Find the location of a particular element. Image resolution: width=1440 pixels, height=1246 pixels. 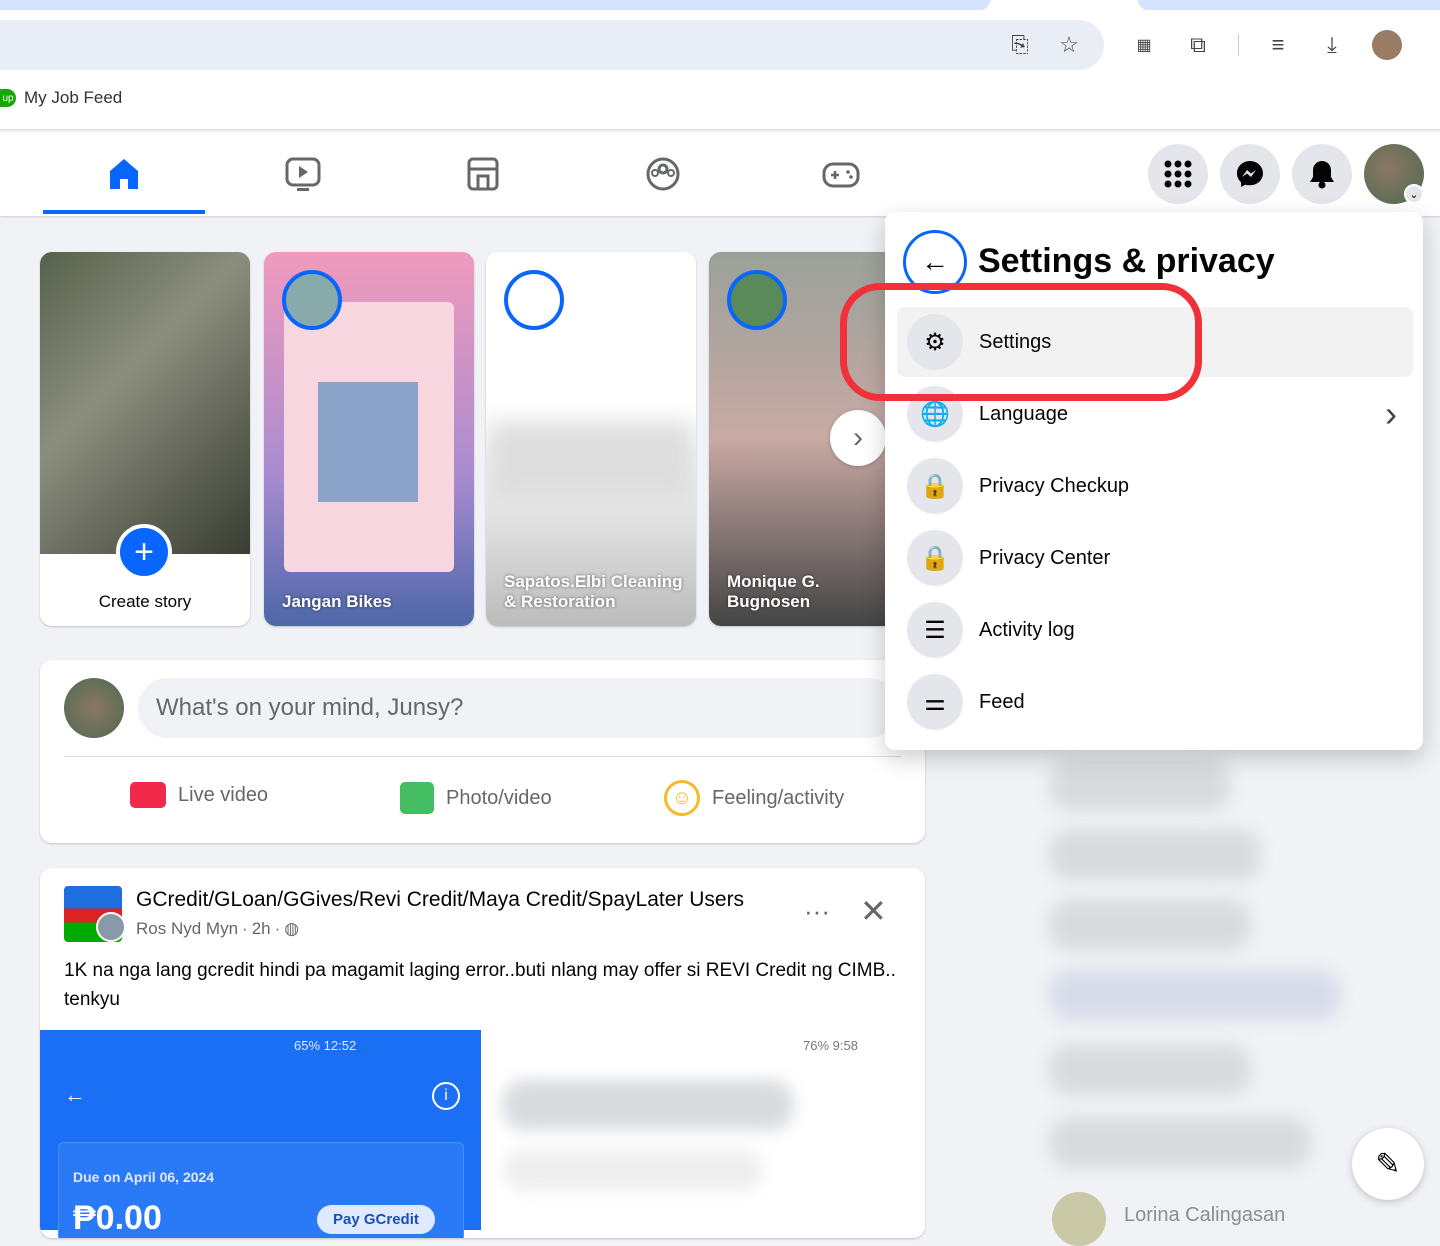

tab-watch is located at coordinates (303, 174).